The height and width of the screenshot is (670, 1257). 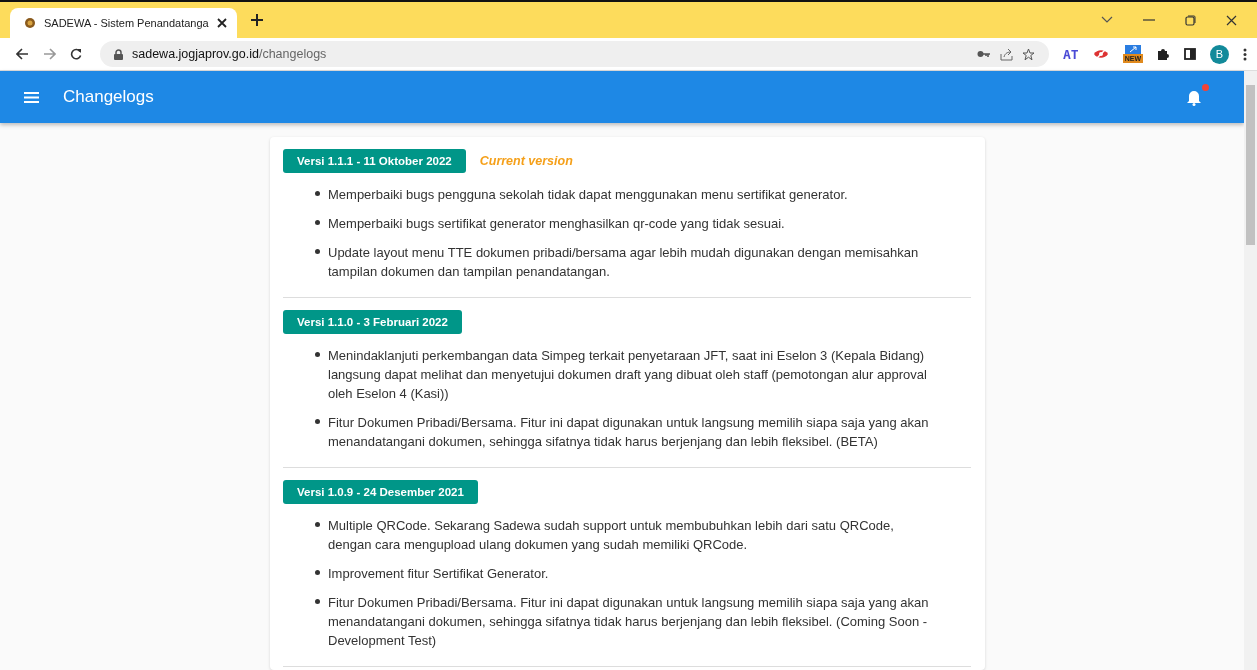 What do you see at coordinates (1006, 54) in the screenshot?
I see `share-icon` at bounding box center [1006, 54].